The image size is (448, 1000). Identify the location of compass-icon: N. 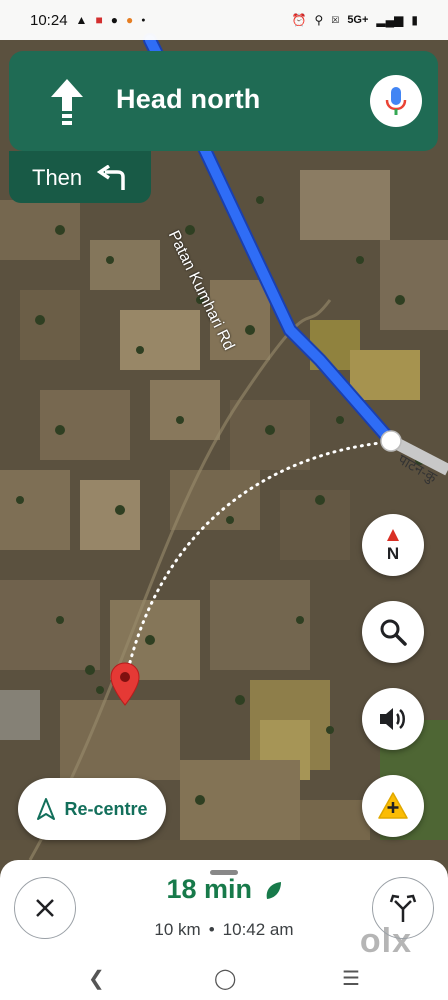
(393, 546).